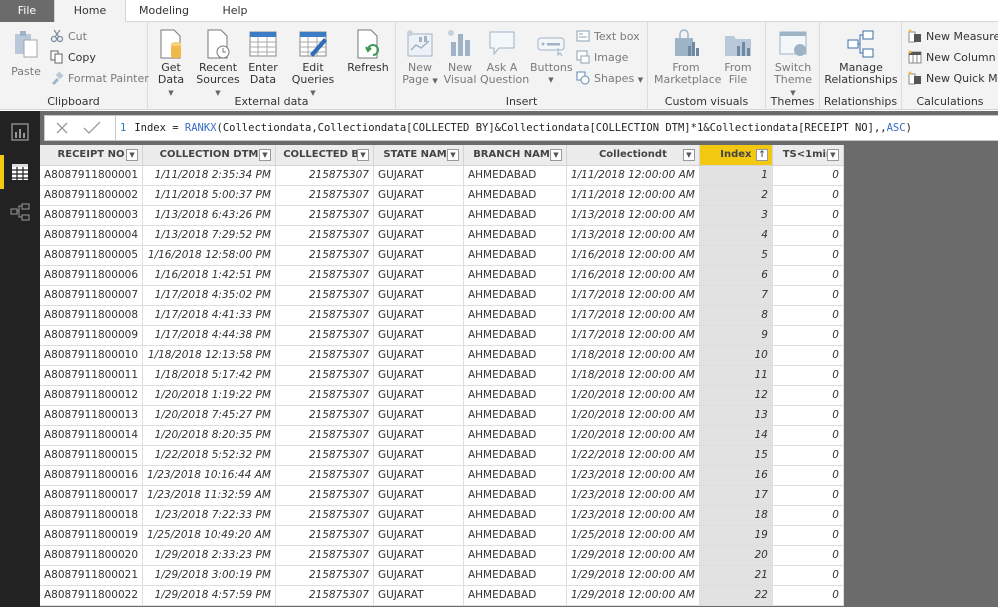  What do you see at coordinates (92, 295) in the screenshot?
I see `cell-receipt-no: A8087911800007` at bounding box center [92, 295].